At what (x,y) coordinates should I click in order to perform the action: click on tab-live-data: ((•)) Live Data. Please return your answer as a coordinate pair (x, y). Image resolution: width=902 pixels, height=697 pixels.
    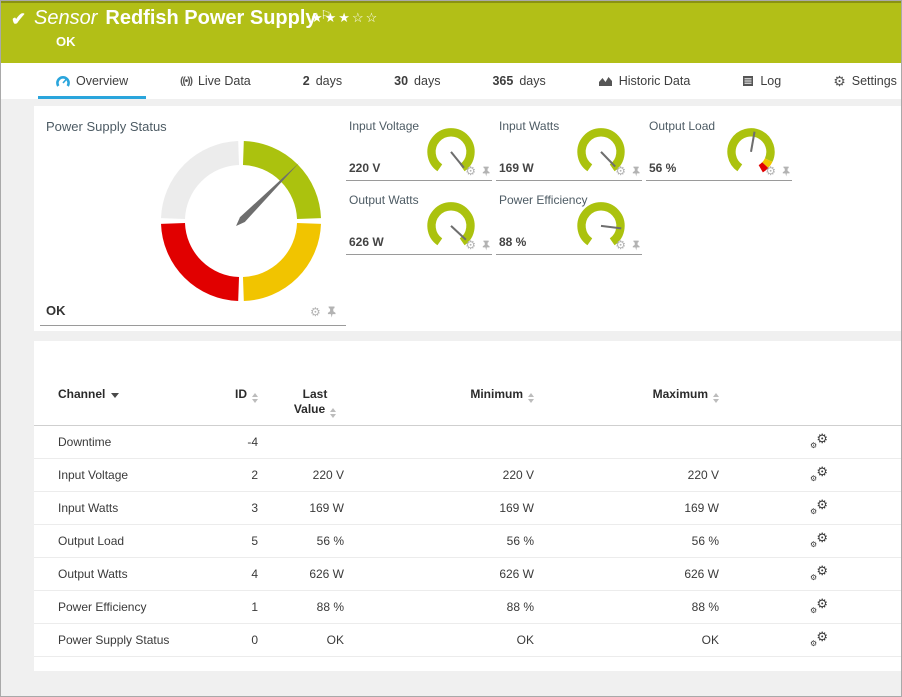
    Looking at the image, I should click on (215, 81).